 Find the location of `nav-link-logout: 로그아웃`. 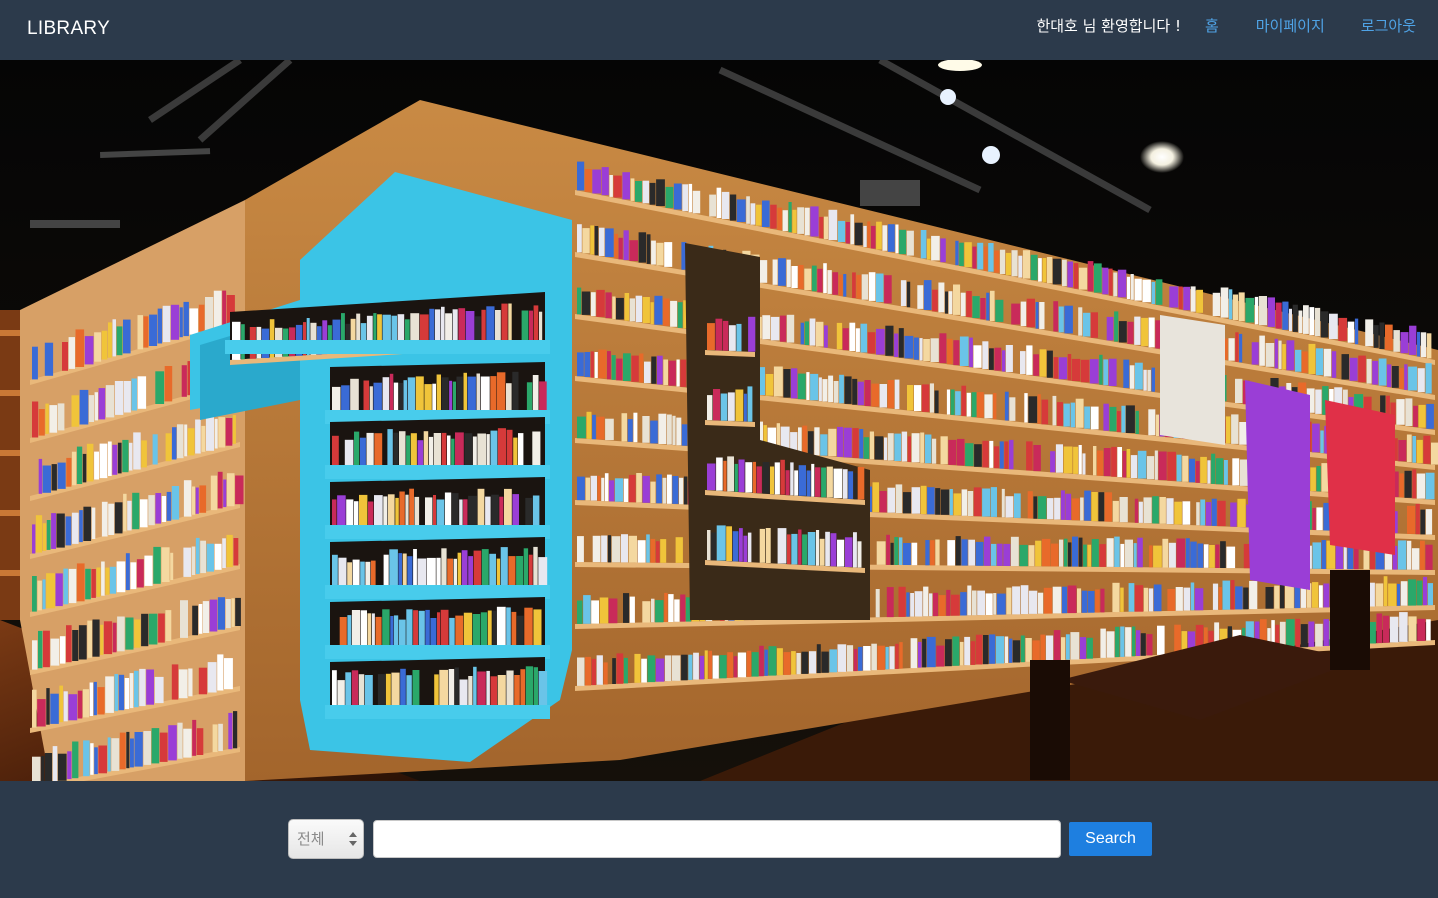

nav-link-logout: 로그아웃 is located at coordinates (1388, 25).